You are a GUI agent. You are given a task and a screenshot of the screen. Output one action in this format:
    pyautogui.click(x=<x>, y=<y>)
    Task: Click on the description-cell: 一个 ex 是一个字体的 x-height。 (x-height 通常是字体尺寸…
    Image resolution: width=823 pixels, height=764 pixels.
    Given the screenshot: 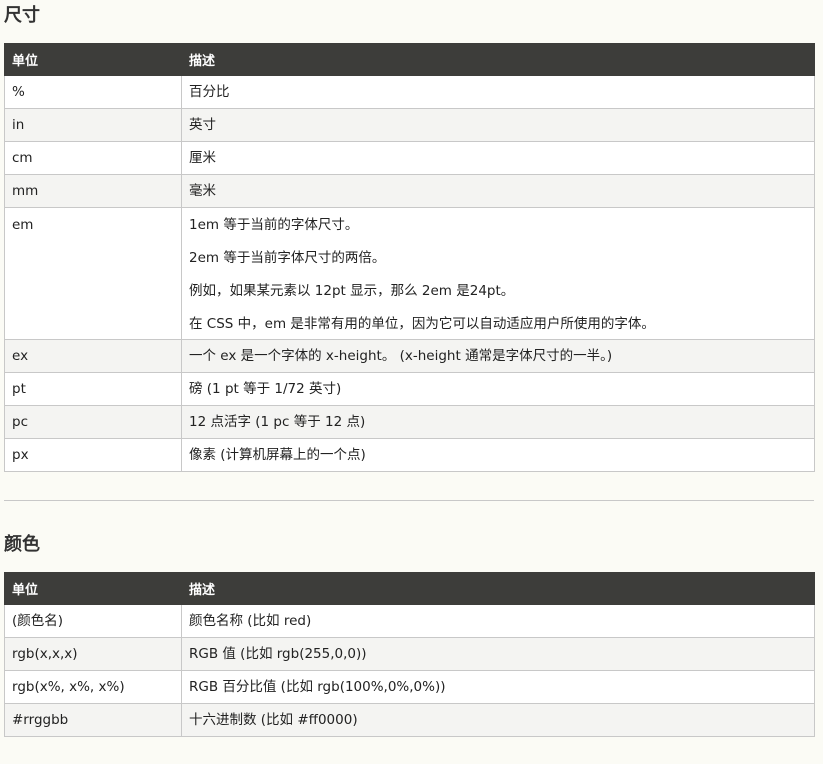 What is the action you would take?
    pyautogui.click(x=498, y=356)
    